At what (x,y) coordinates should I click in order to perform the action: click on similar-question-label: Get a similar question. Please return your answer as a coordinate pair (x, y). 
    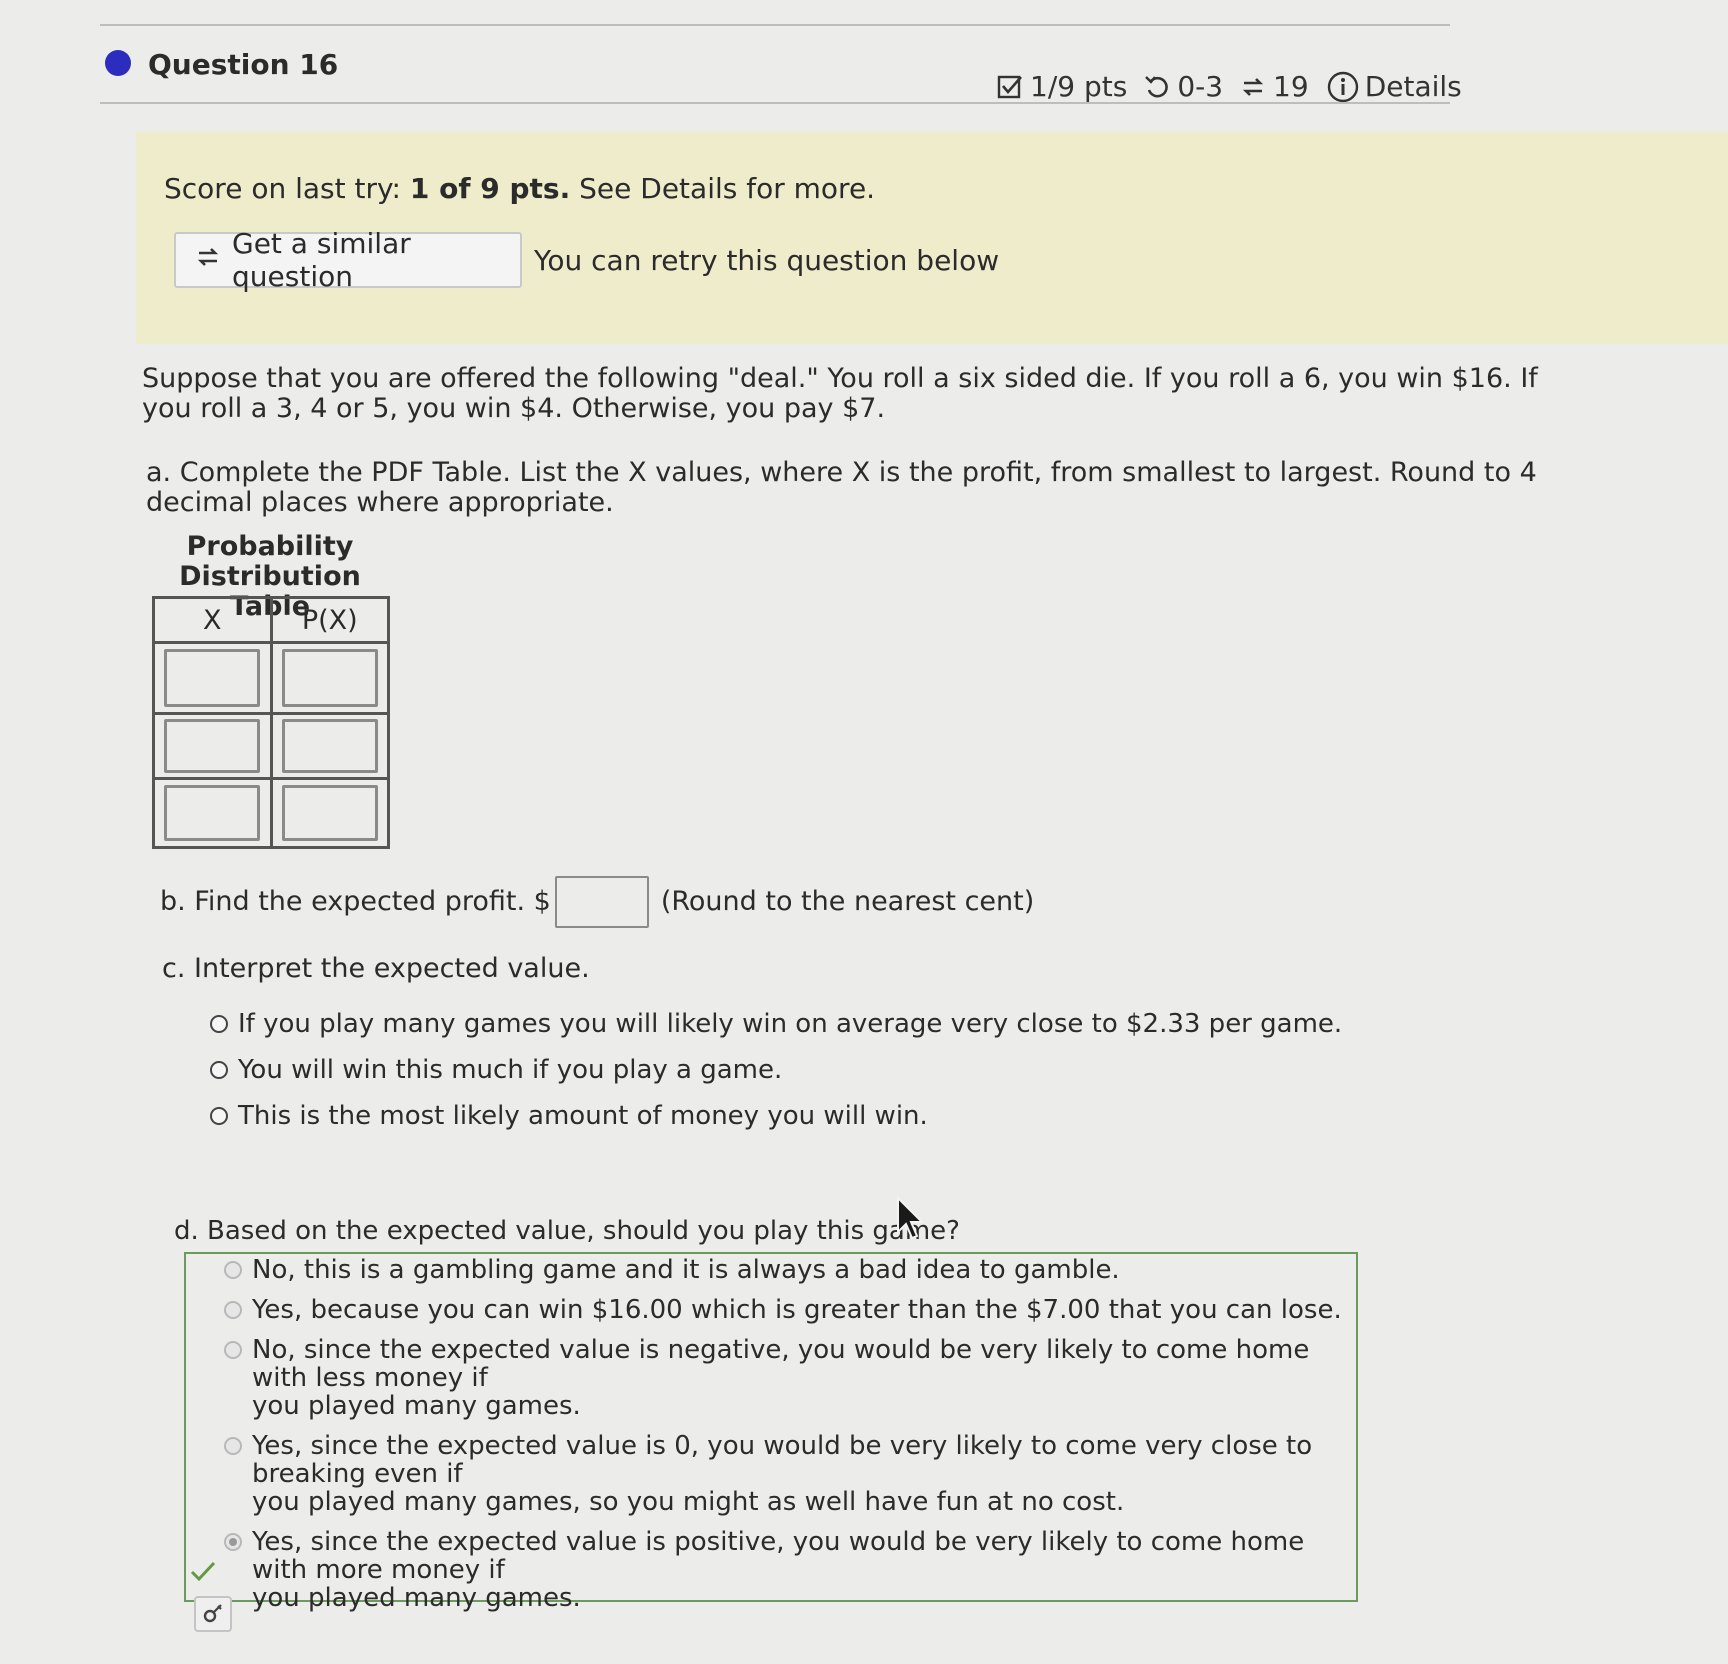
    Looking at the image, I should click on (321, 260).